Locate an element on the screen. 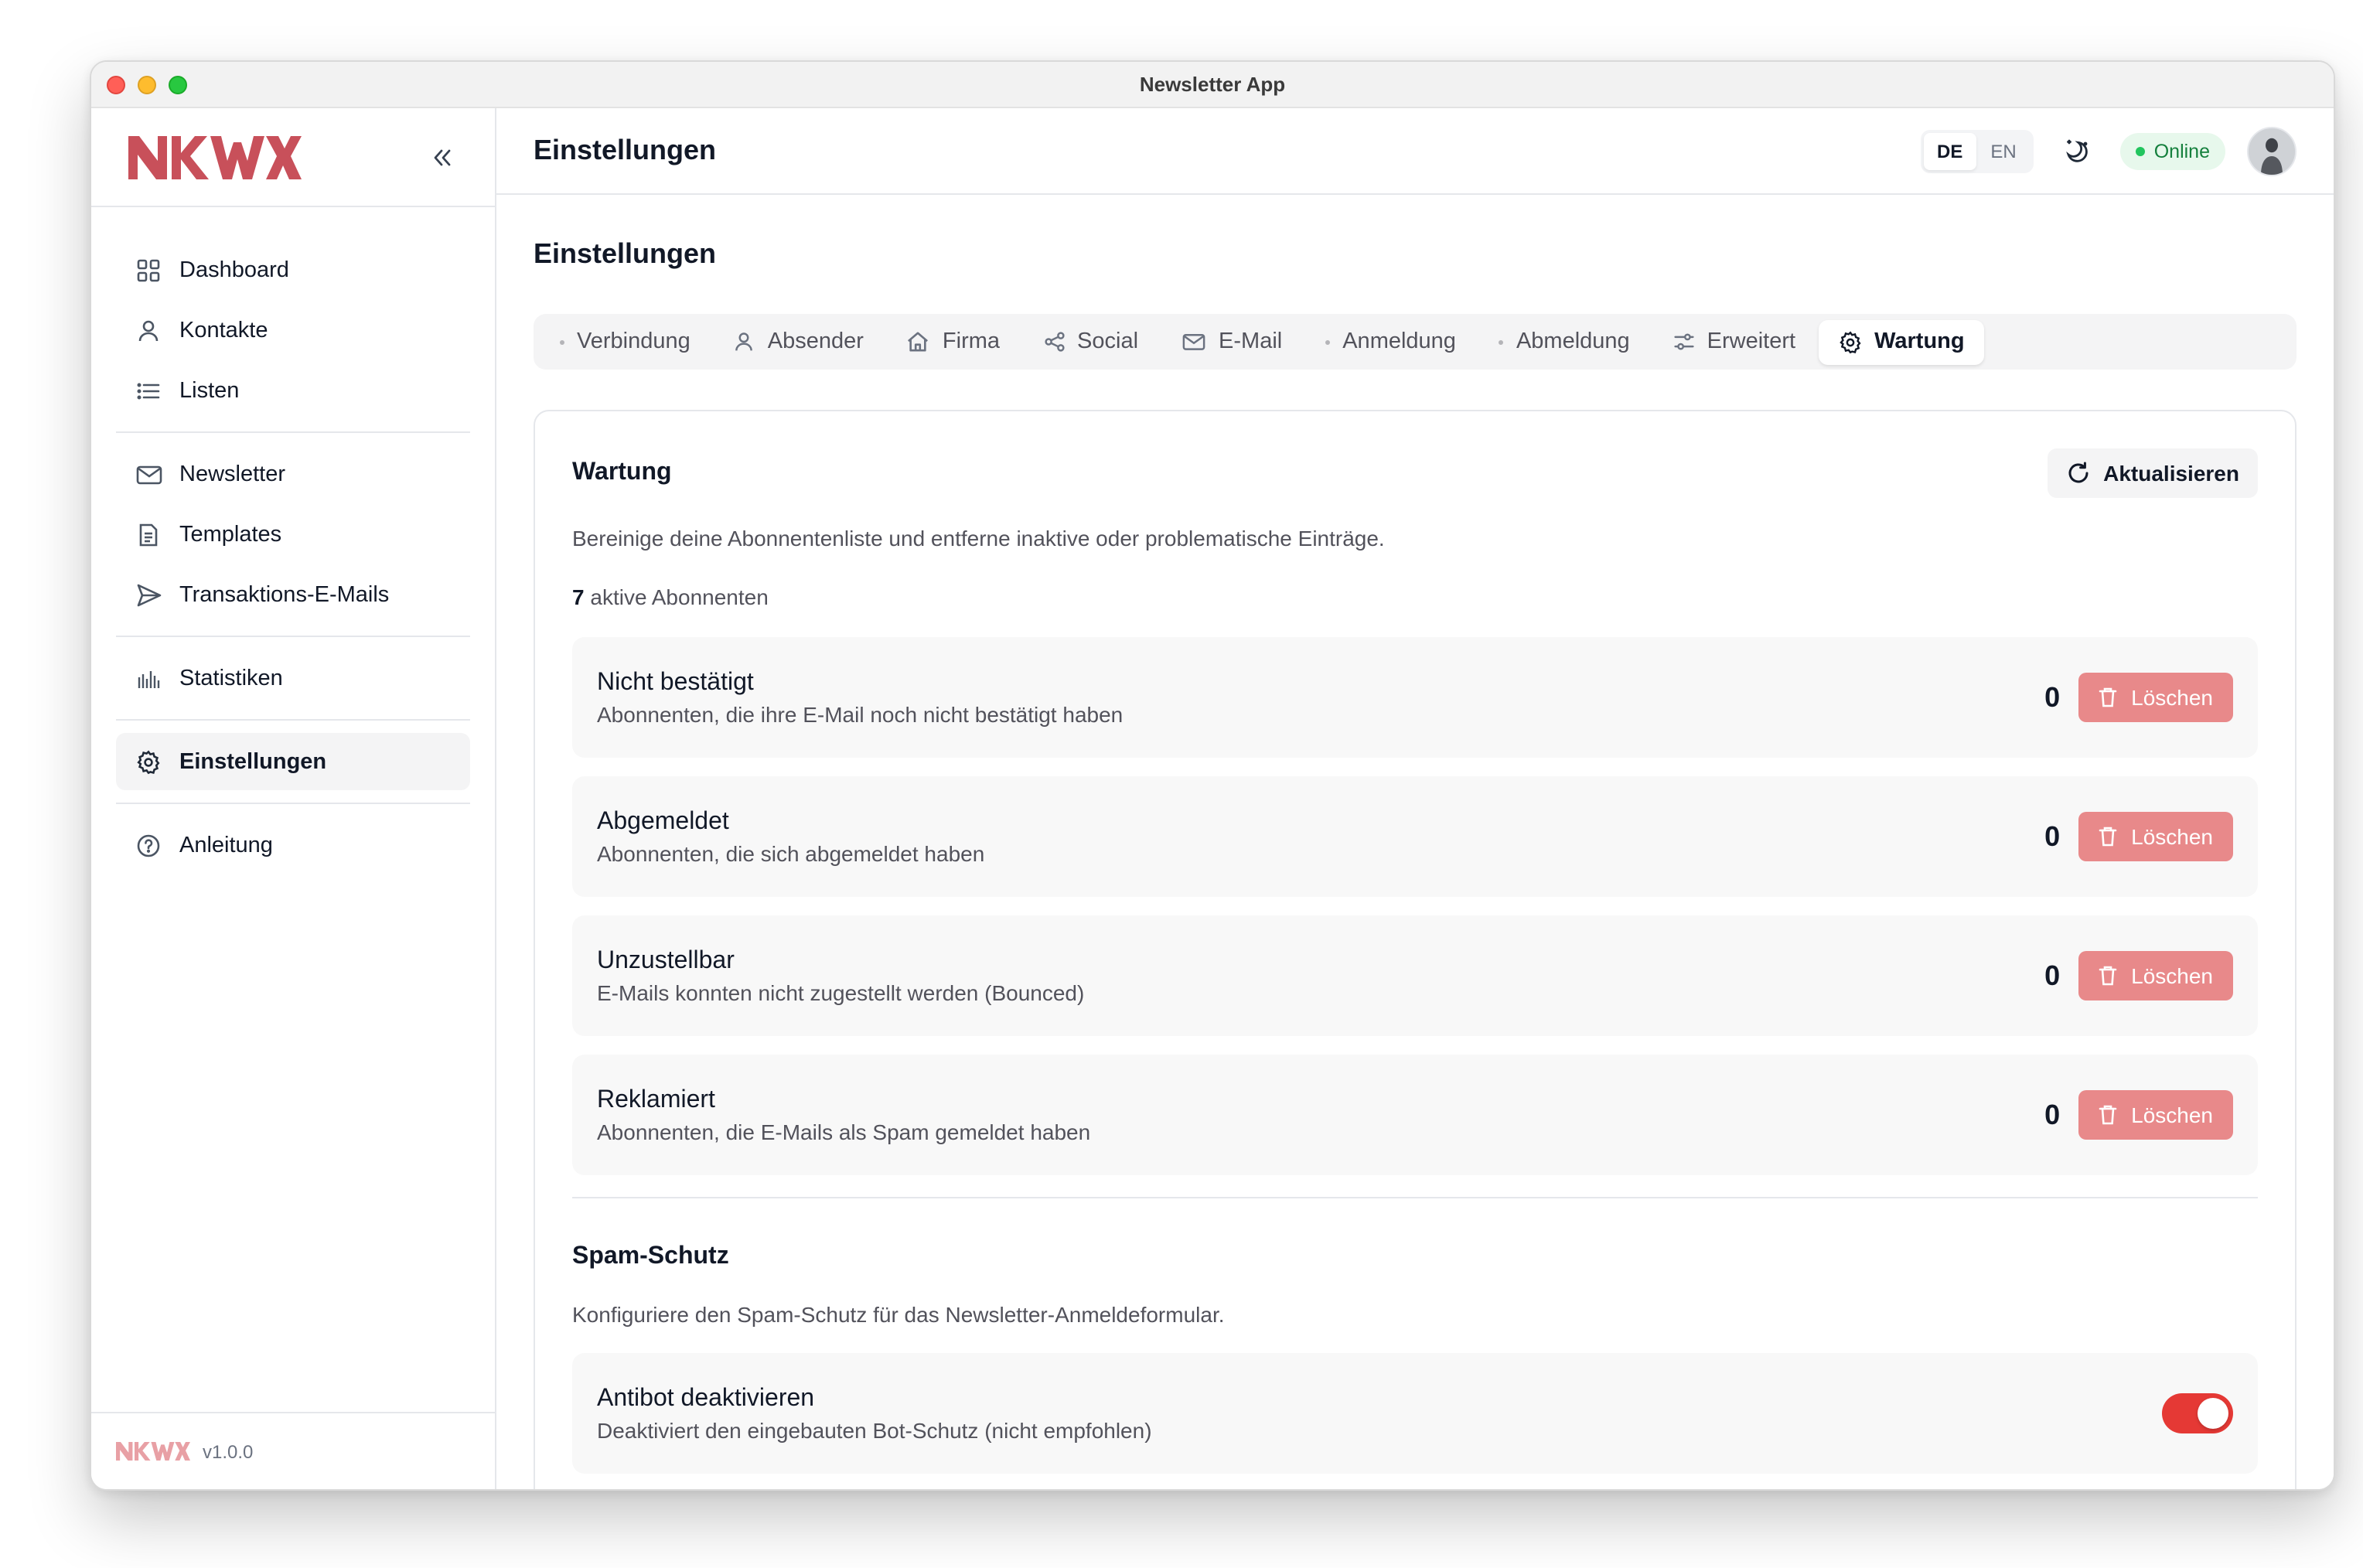 This screenshot has height=1568, width=2363. status-text: Online is located at coordinates (2181, 151).